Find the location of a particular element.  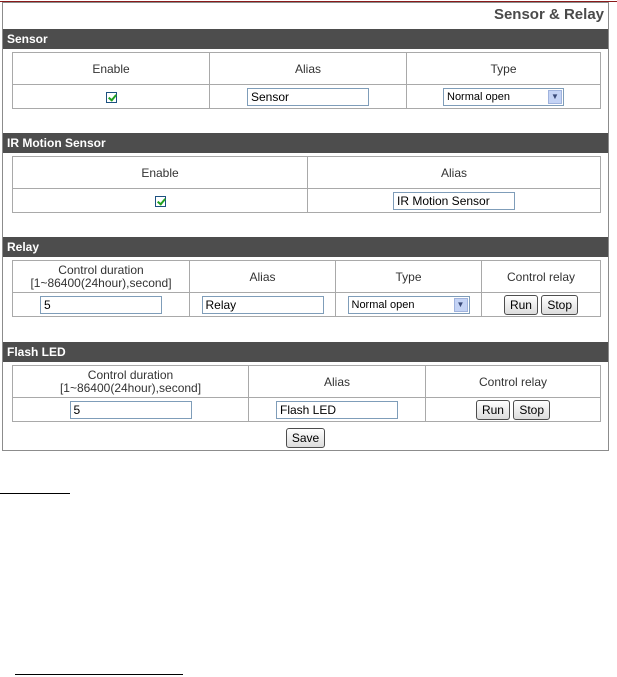

sensor-table: Enable Alias Type Normal open ▼ is located at coordinates (306, 80).